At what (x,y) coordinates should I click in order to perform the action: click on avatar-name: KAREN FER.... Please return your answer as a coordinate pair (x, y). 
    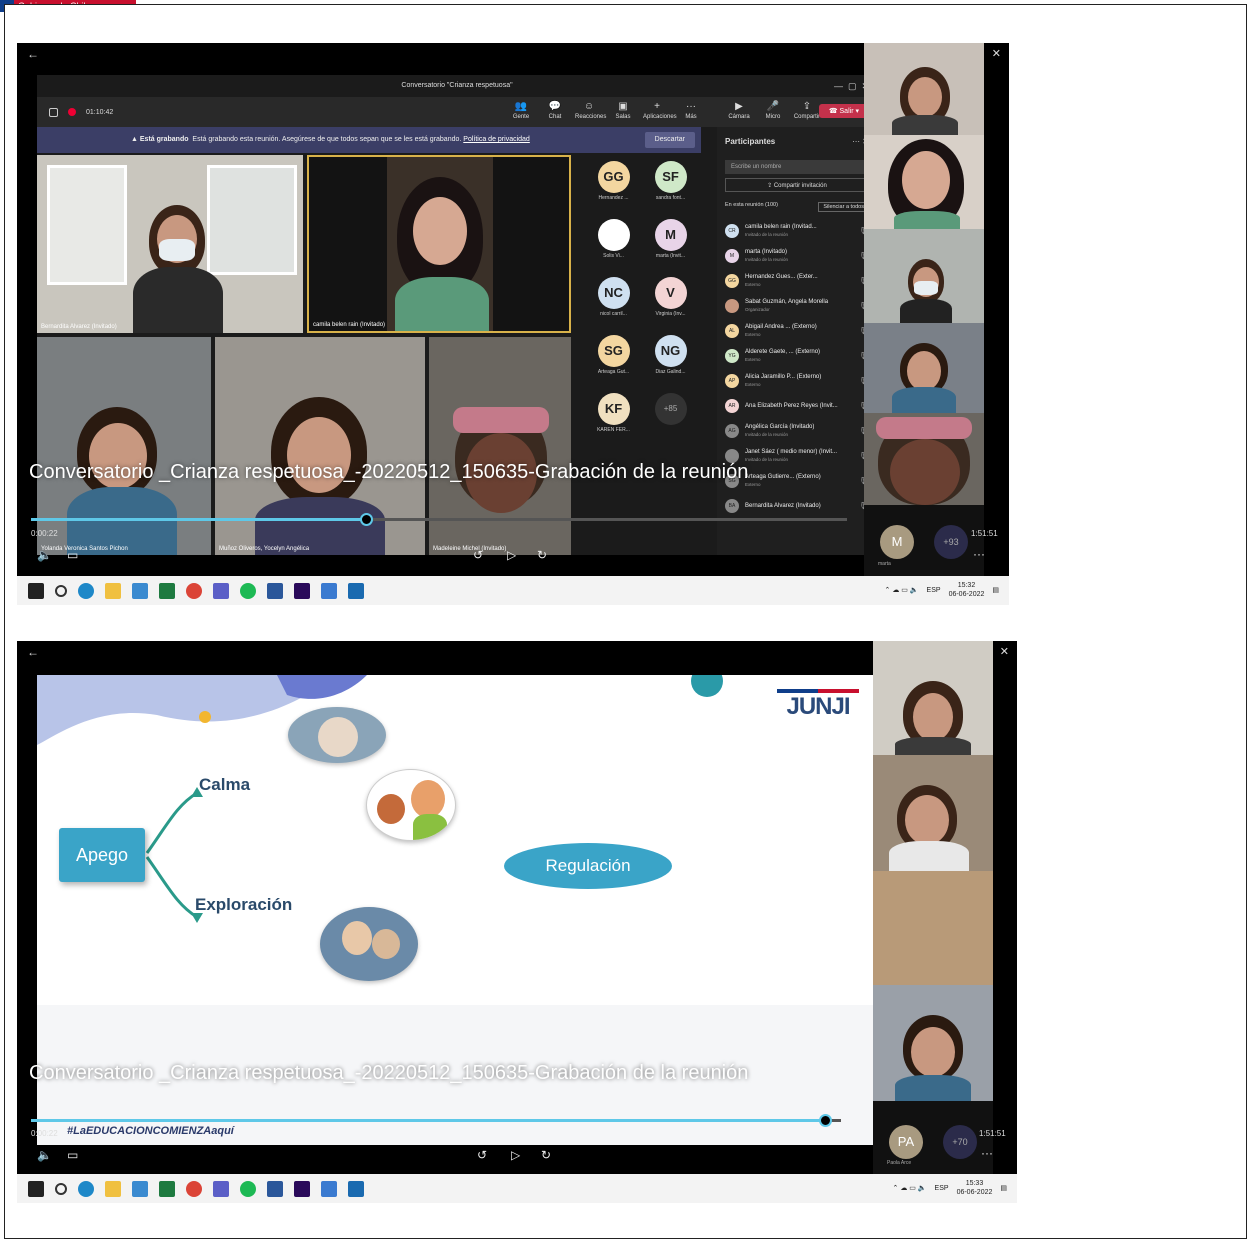
    Looking at the image, I should click on (613, 430).